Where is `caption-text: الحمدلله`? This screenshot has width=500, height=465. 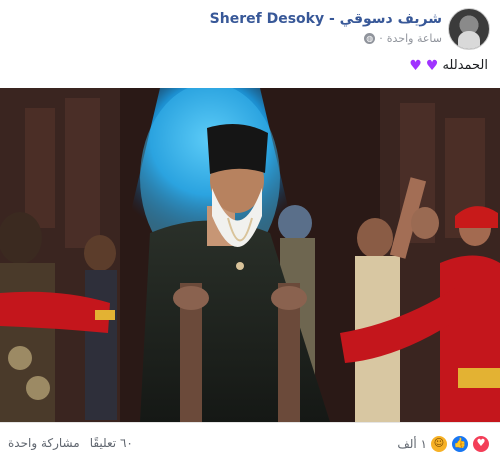 caption-text: الحمدلله is located at coordinates (465, 65).